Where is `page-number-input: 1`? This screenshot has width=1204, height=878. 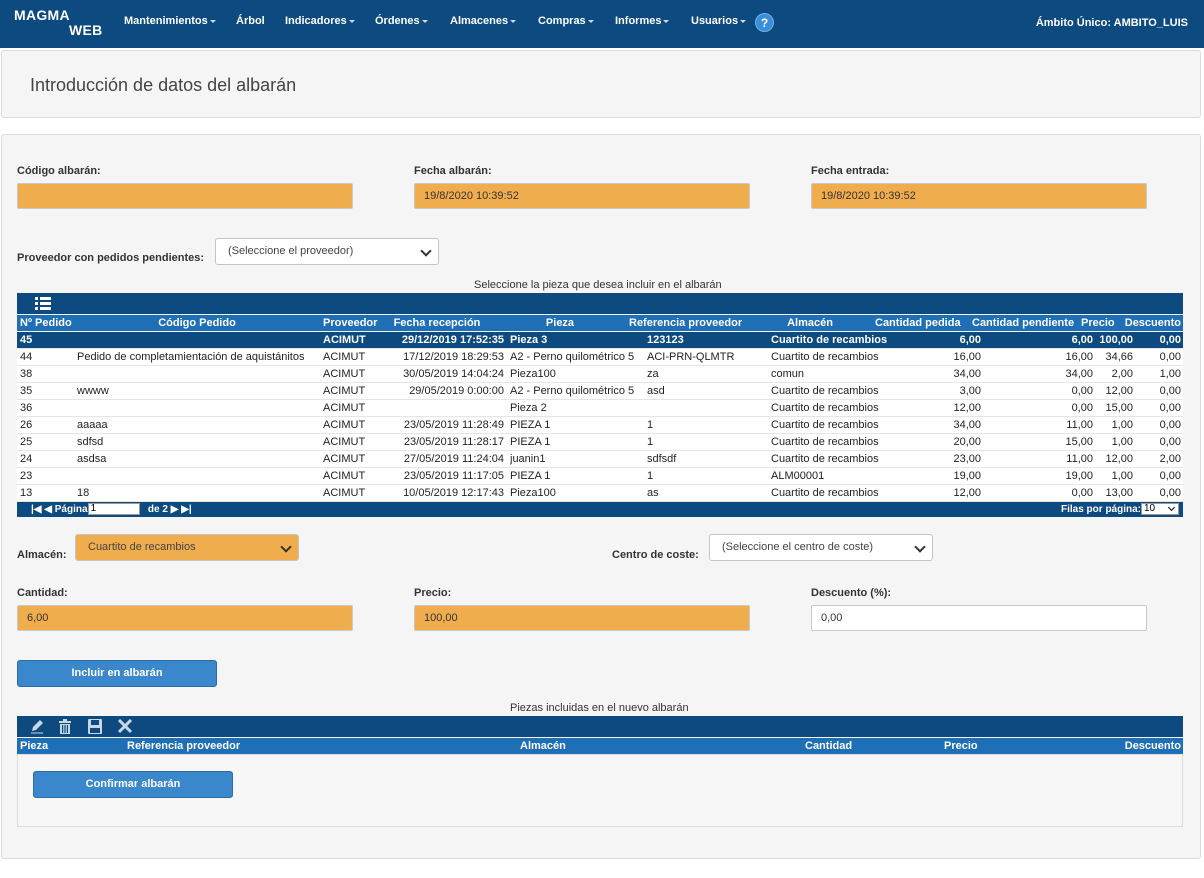 page-number-input: 1 is located at coordinates (113, 509).